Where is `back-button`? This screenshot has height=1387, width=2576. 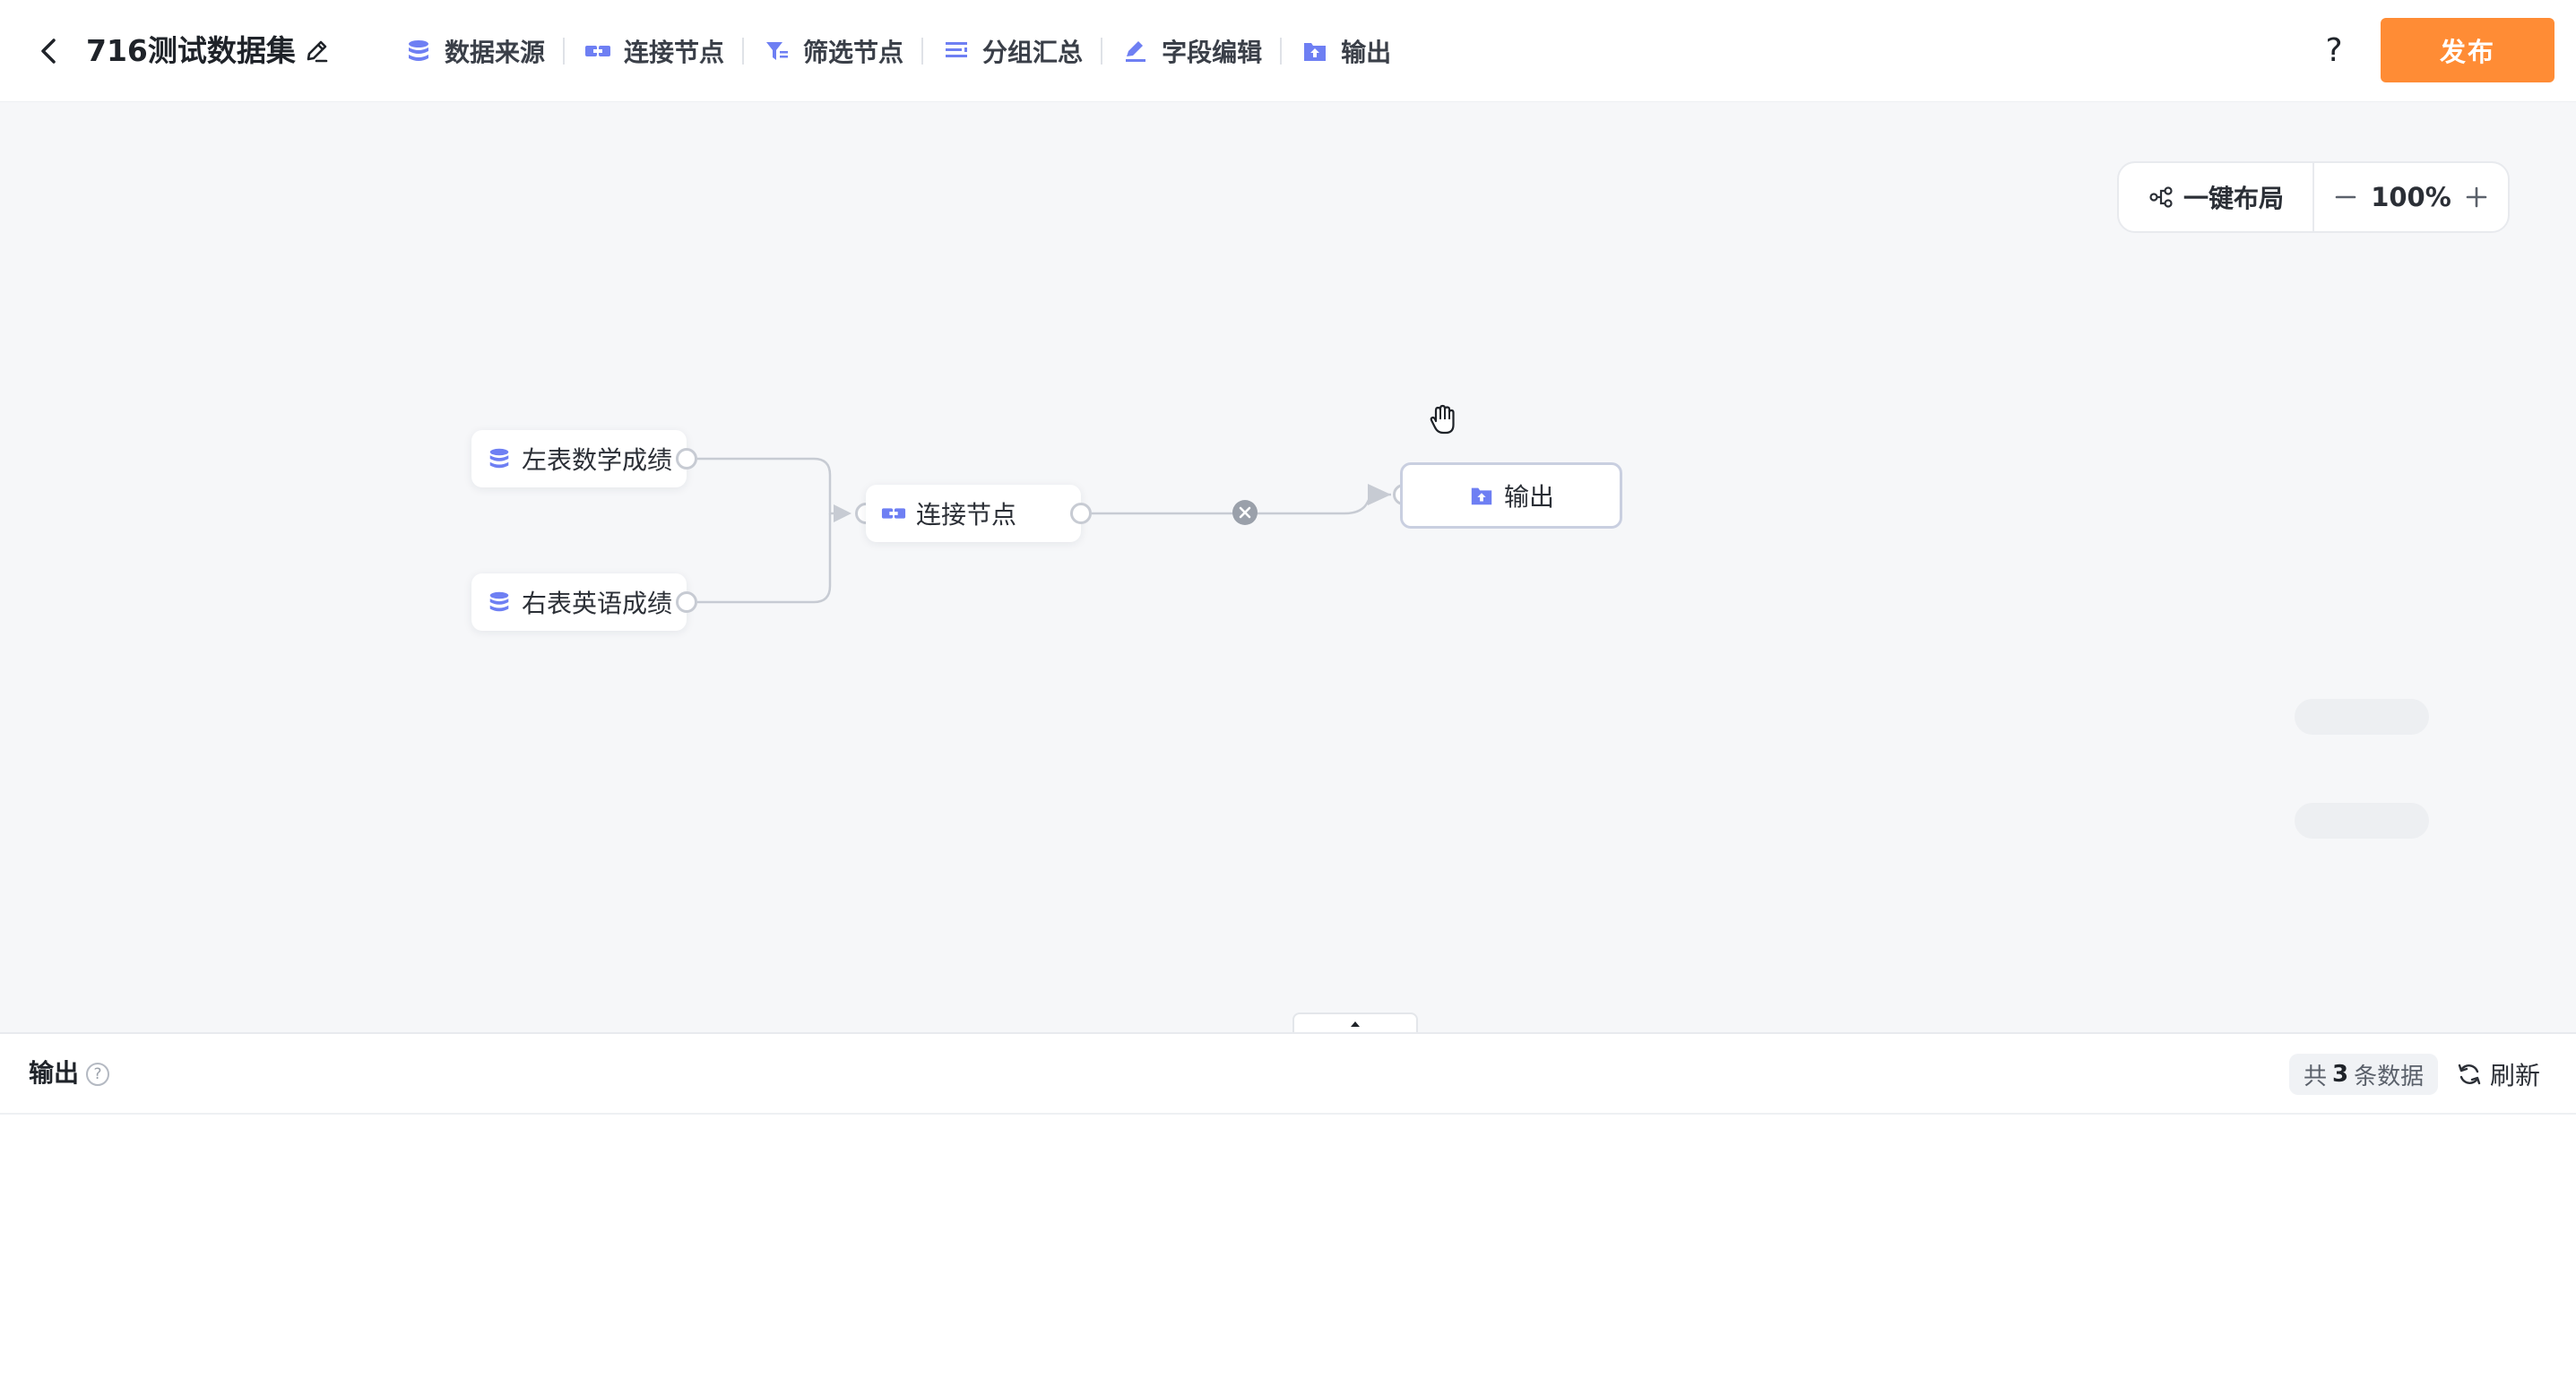
back-button is located at coordinates (48, 51).